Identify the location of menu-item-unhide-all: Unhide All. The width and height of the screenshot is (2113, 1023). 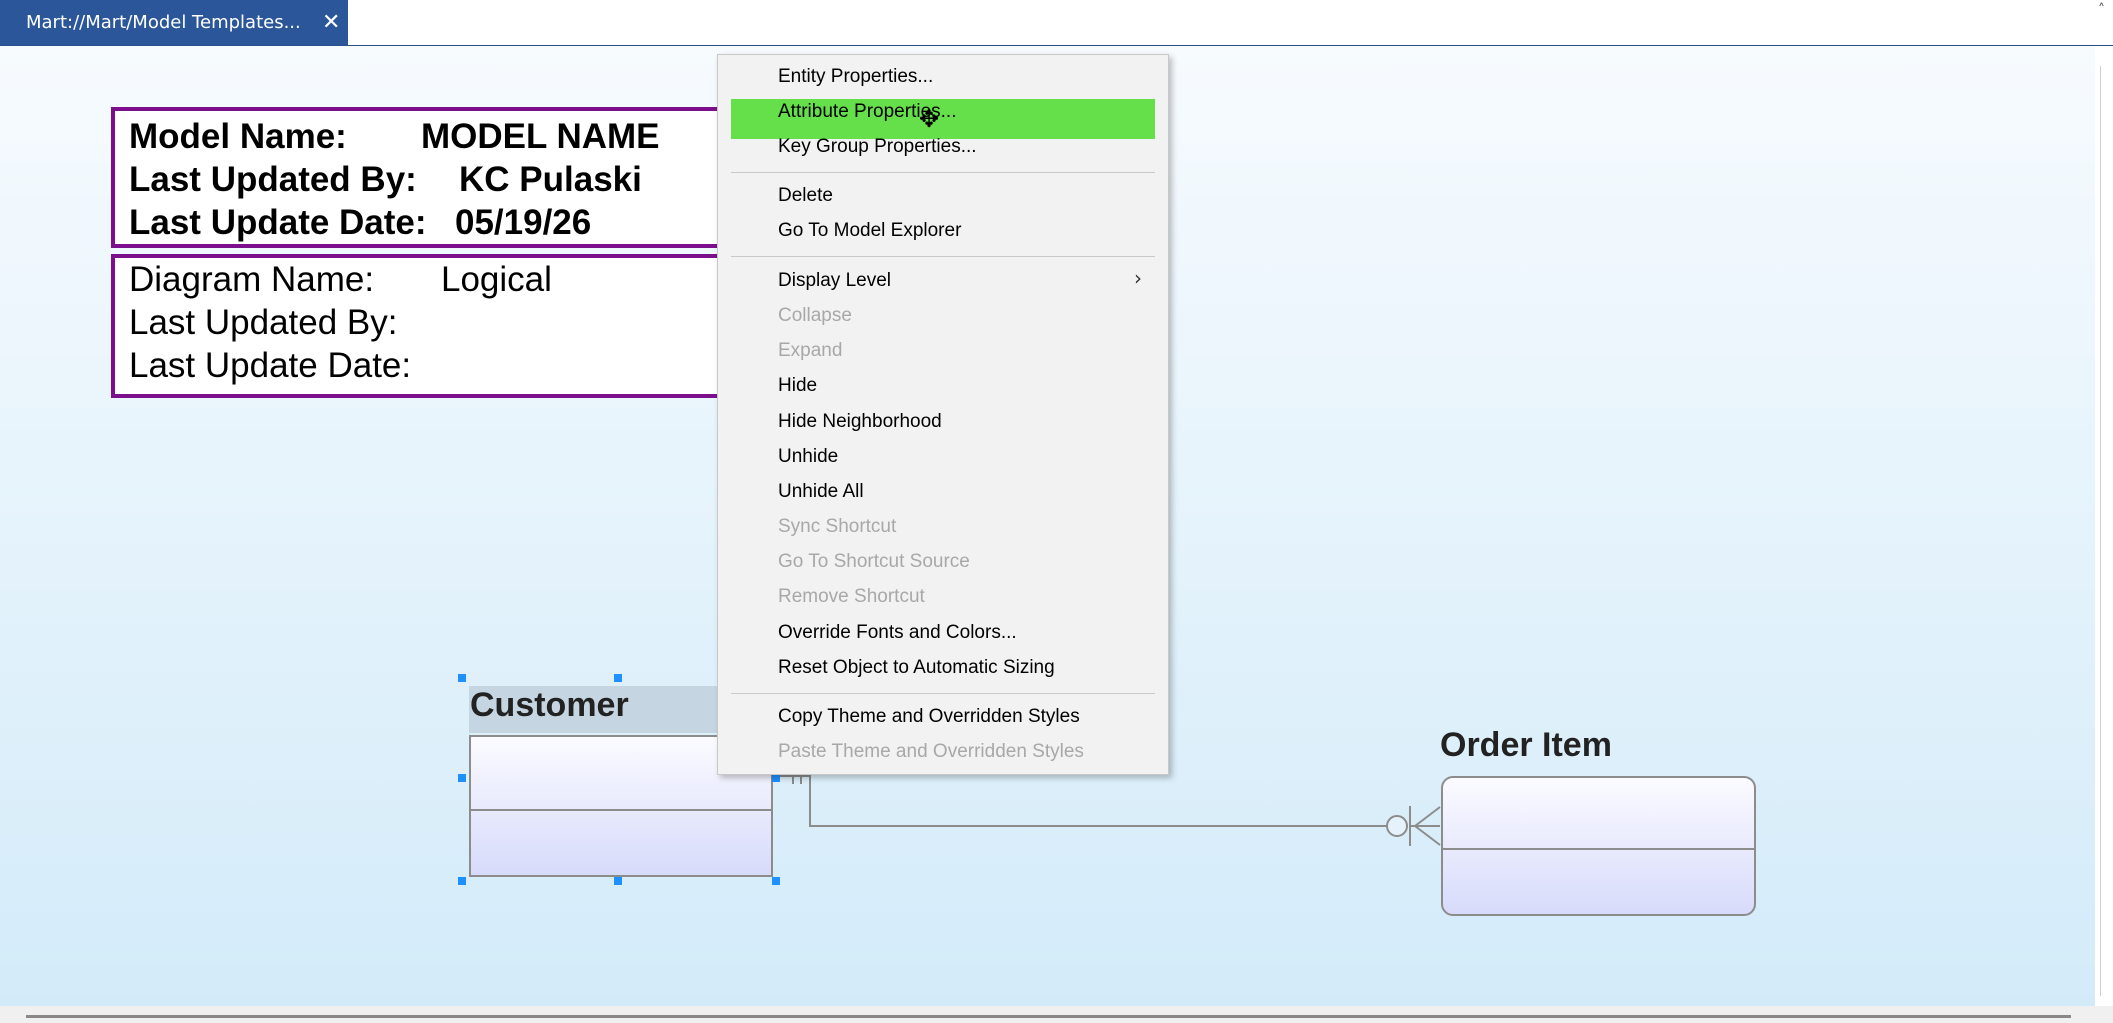
(821, 492).